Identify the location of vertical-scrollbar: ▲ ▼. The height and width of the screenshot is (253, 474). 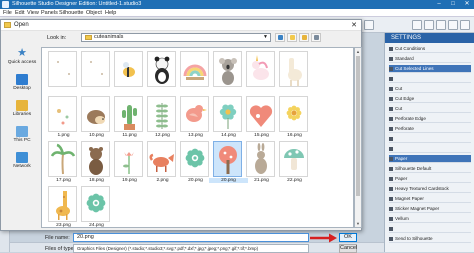
(358, 137).